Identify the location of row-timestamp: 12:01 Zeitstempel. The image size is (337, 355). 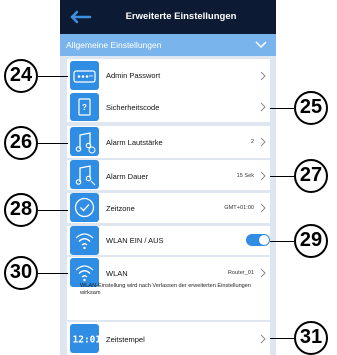
(168, 338).